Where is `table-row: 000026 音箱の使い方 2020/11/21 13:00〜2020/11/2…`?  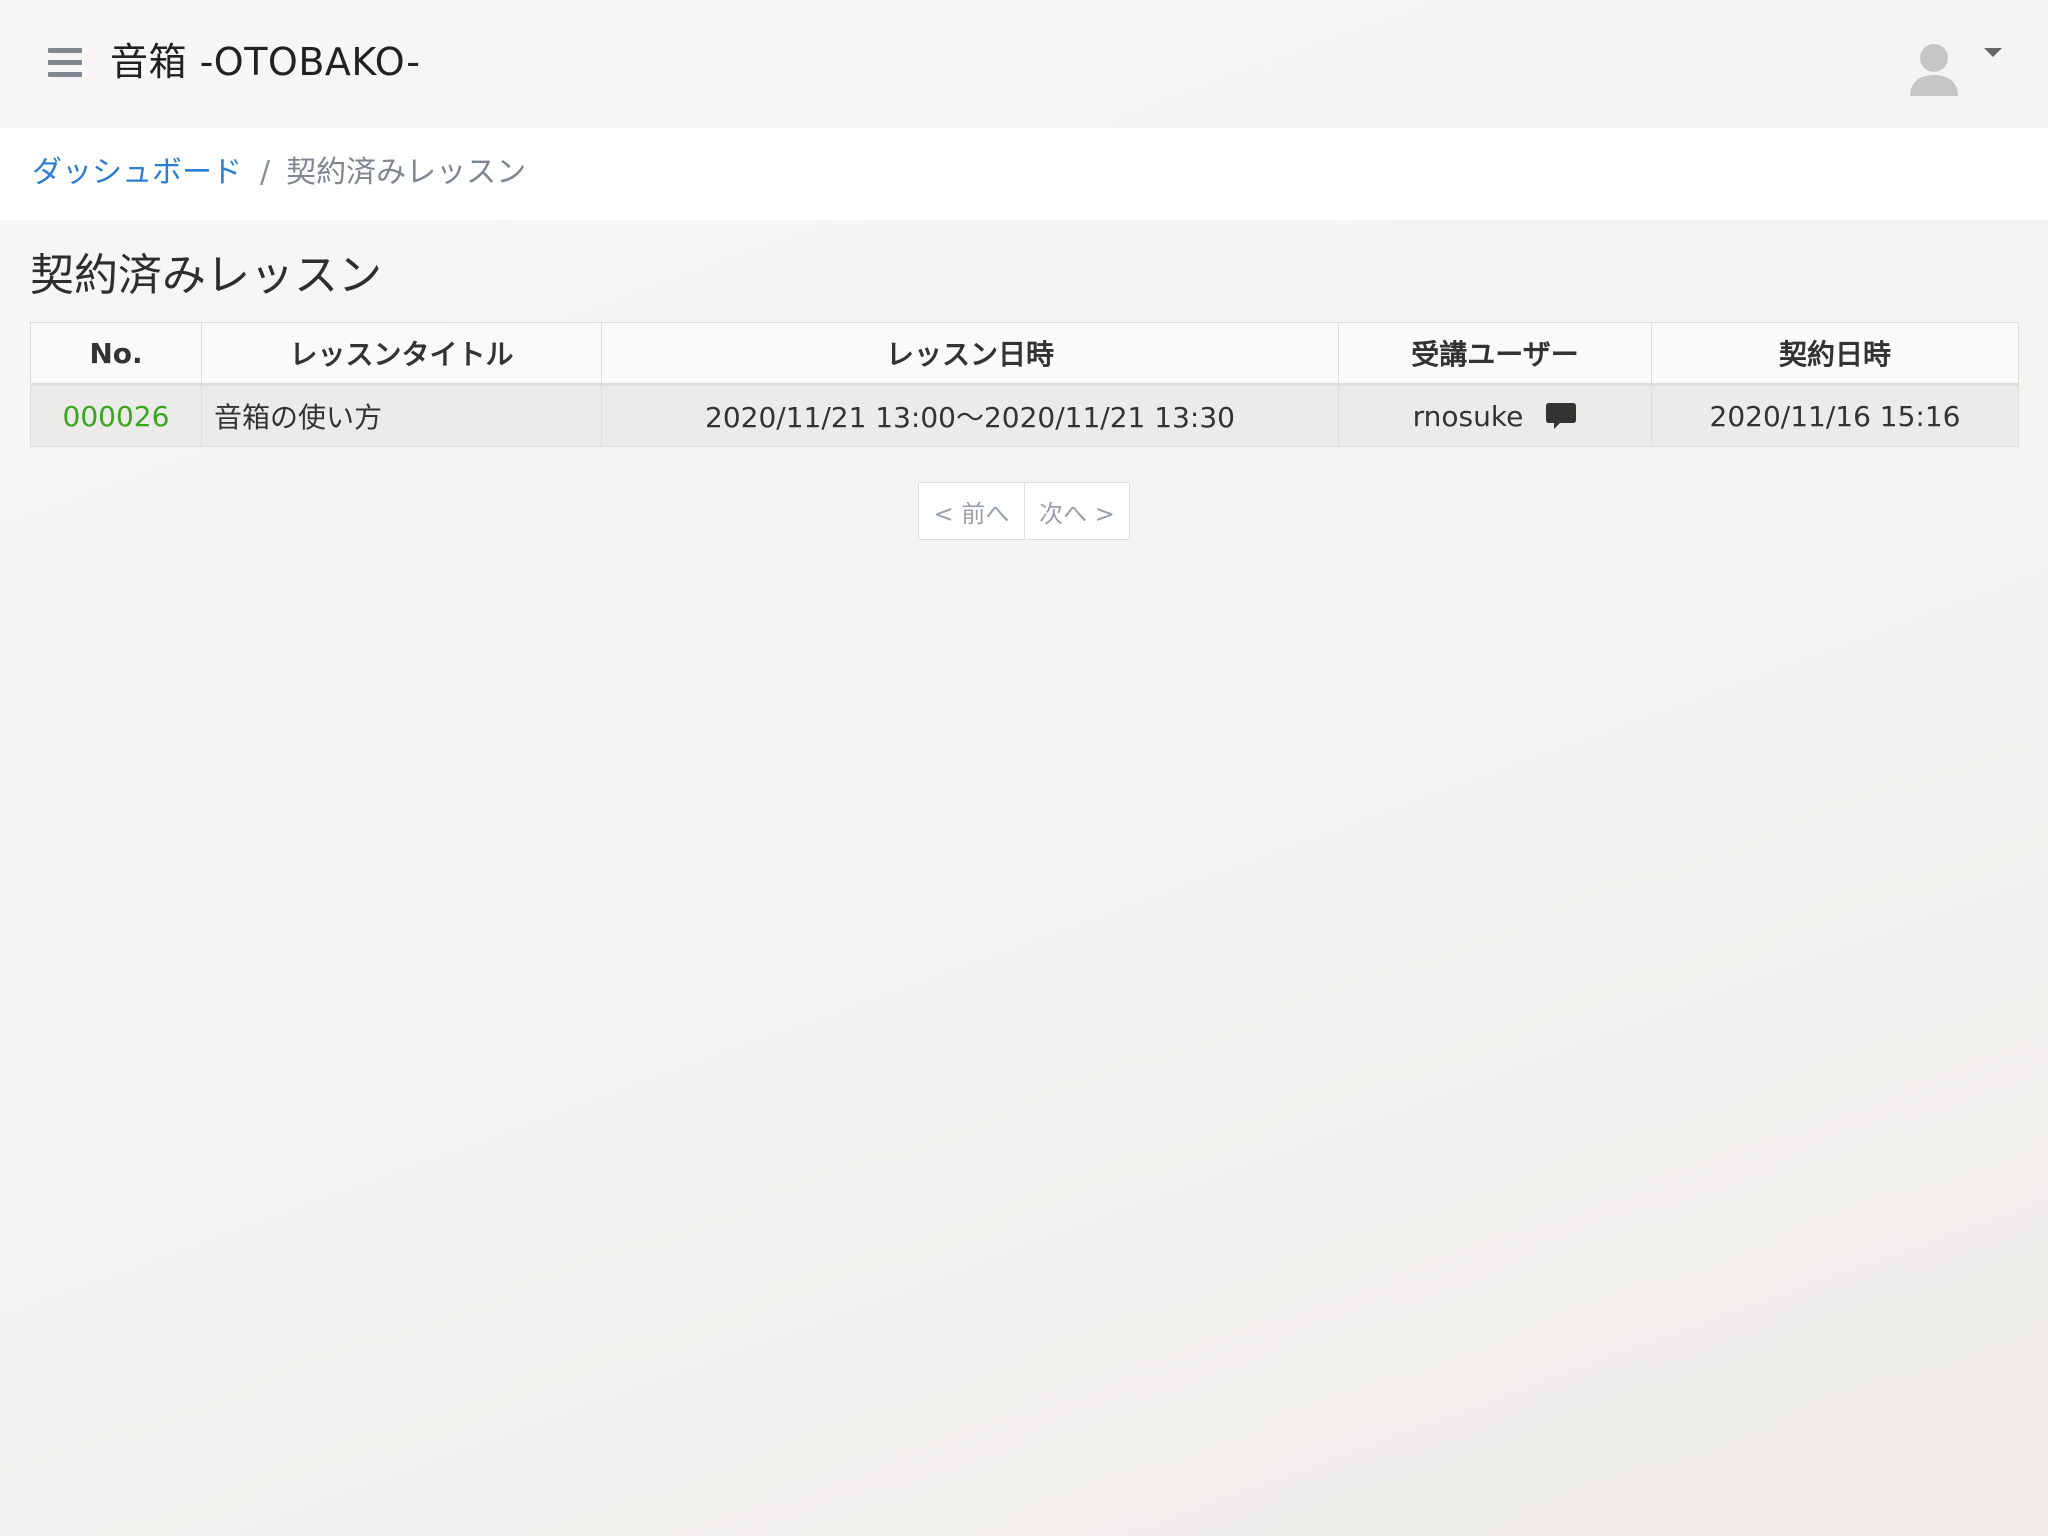 table-row: 000026 音箱の使い方 2020/11/21 13:00〜2020/11/2… is located at coordinates (1024, 415).